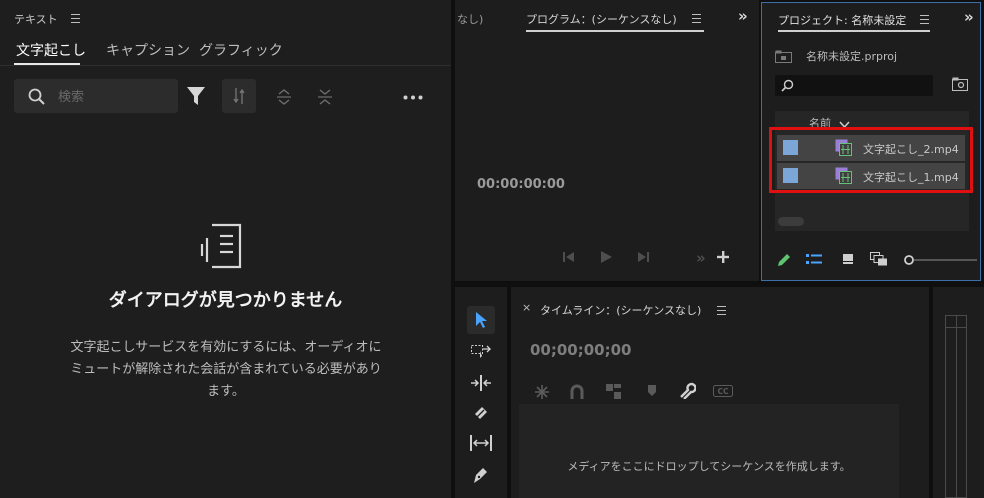 The width and height of the screenshot is (984, 498). What do you see at coordinates (787, 85) in the screenshot?
I see `project-search-icon` at bounding box center [787, 85].